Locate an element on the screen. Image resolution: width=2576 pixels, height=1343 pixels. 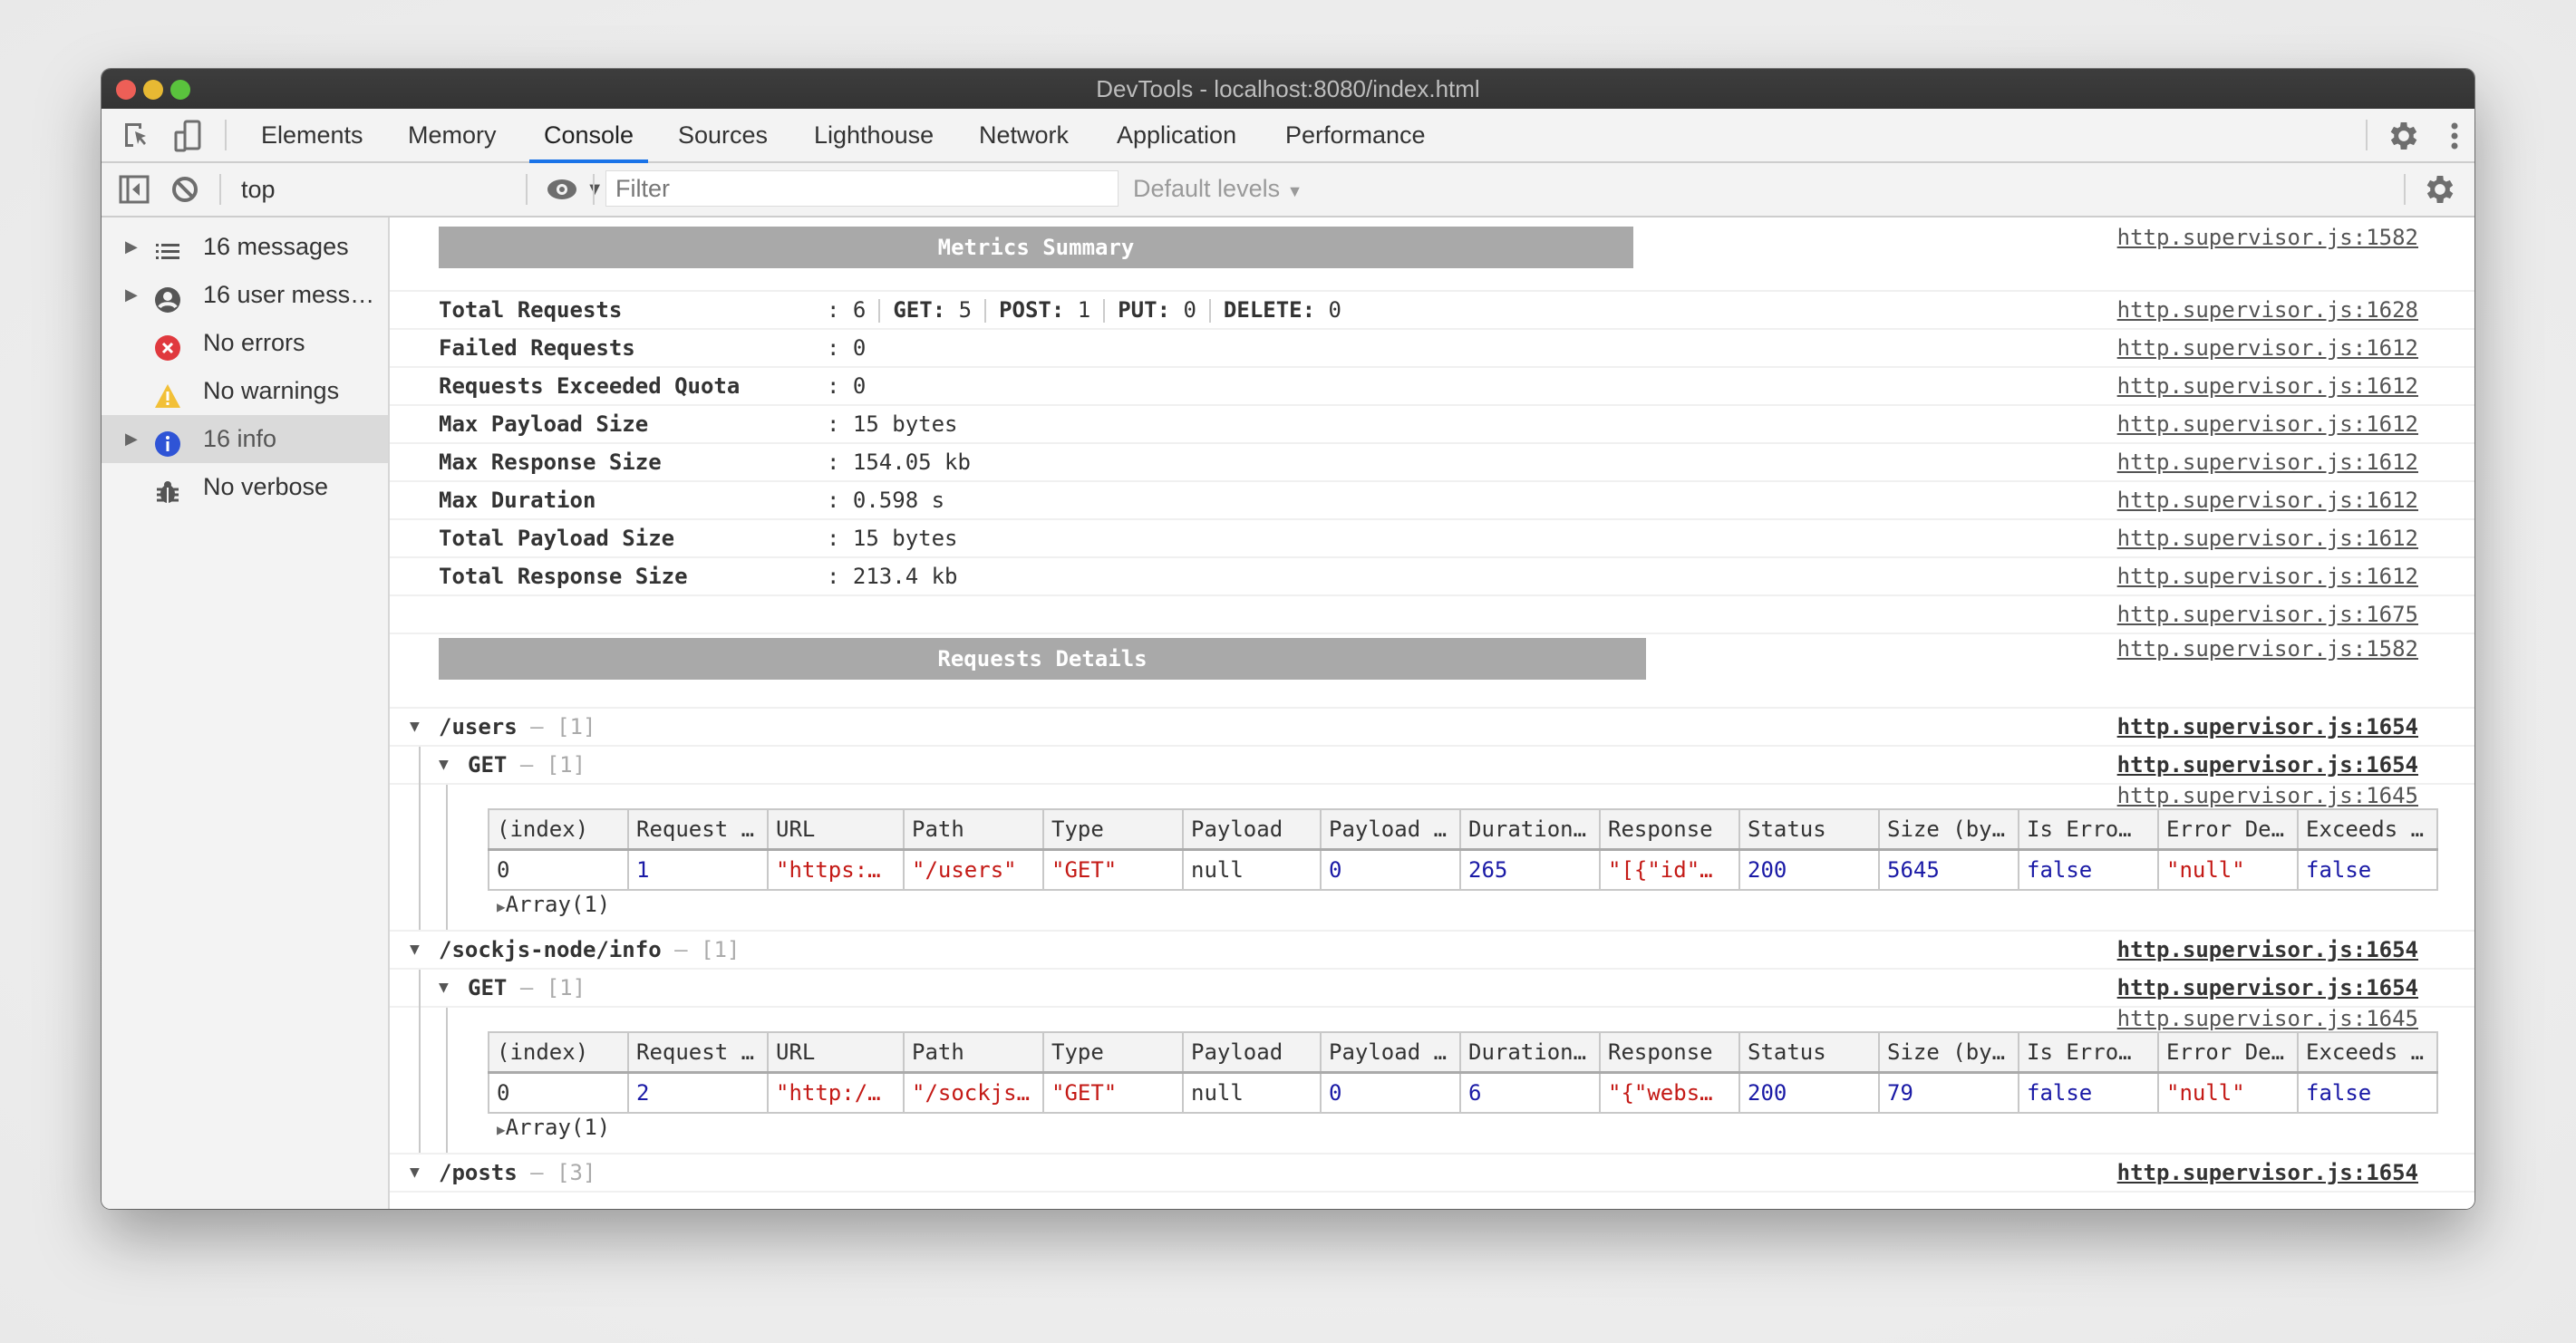
bug-icon is located at coordinates (167, 488).